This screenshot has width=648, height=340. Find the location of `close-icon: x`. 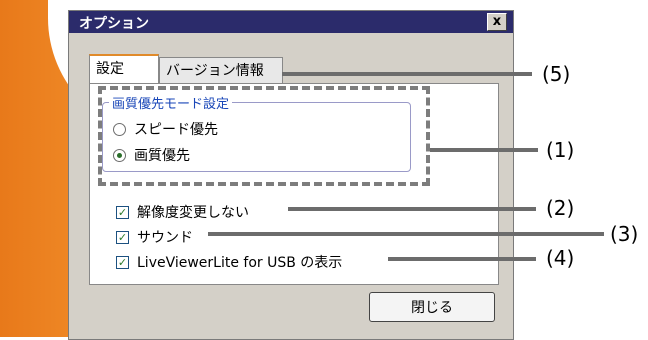

close-icon: x is located at coordinates (497, 22).